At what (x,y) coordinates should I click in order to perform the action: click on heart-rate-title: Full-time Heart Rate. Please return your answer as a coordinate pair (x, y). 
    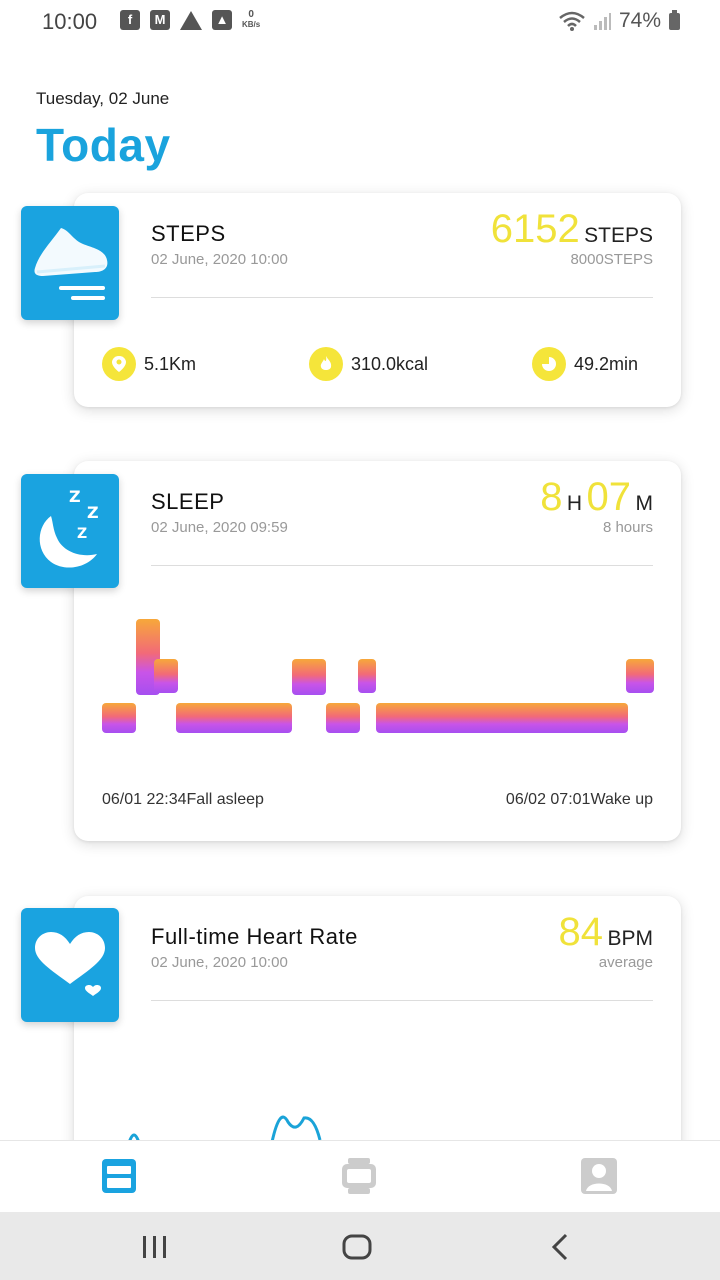
    Looking at the image, I should click on (254, 936).